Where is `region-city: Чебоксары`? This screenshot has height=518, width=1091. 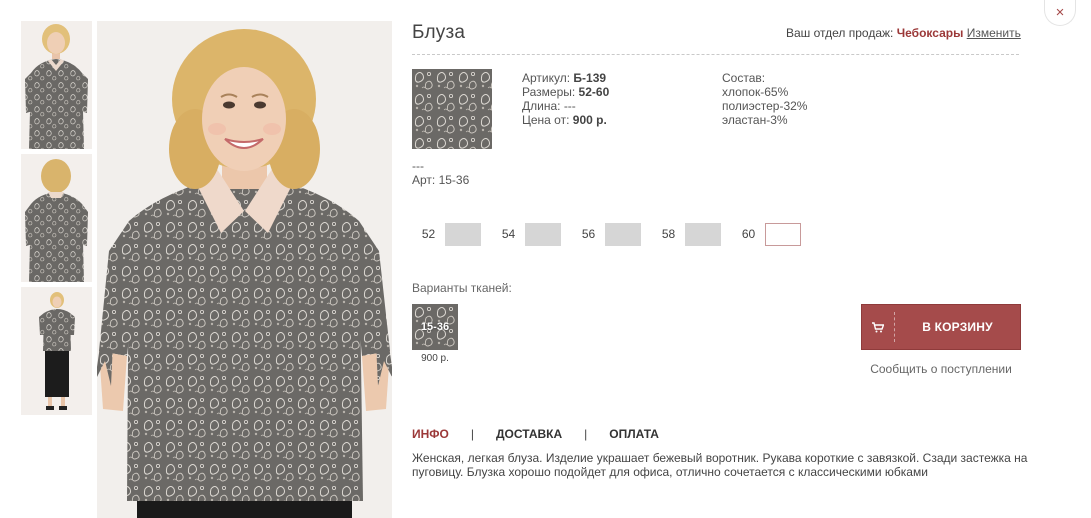 region-city: Чебоксары is located at coordinates (930, 33).